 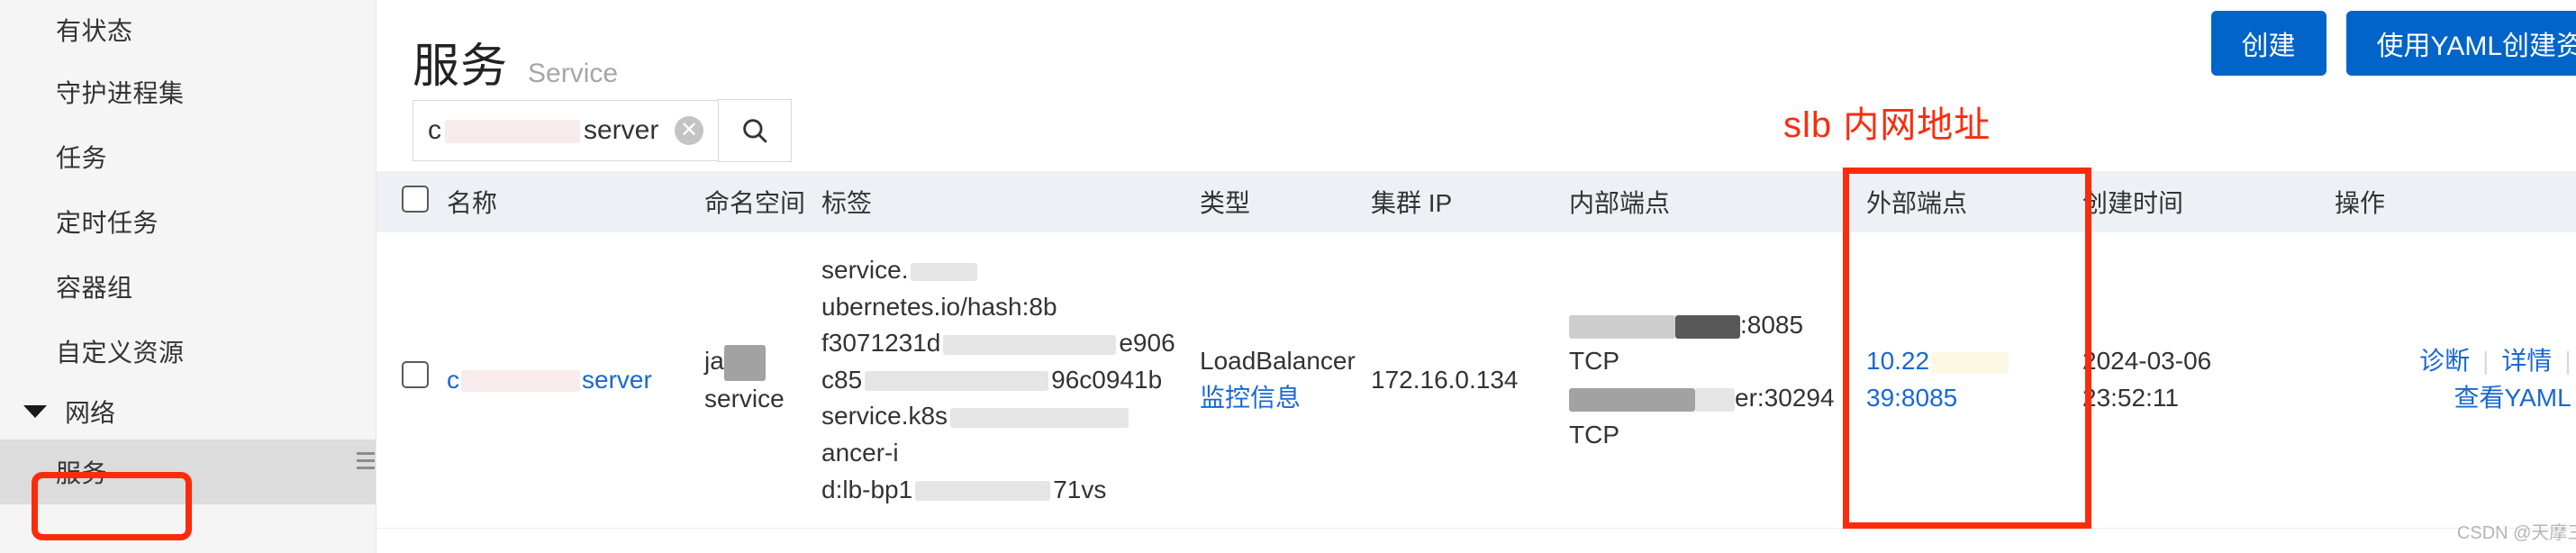 What do you see at coordinates (107, 223) in the screenshot?
I see `sidebar-item-label: 定时任务` at bounding box center [107, 223].